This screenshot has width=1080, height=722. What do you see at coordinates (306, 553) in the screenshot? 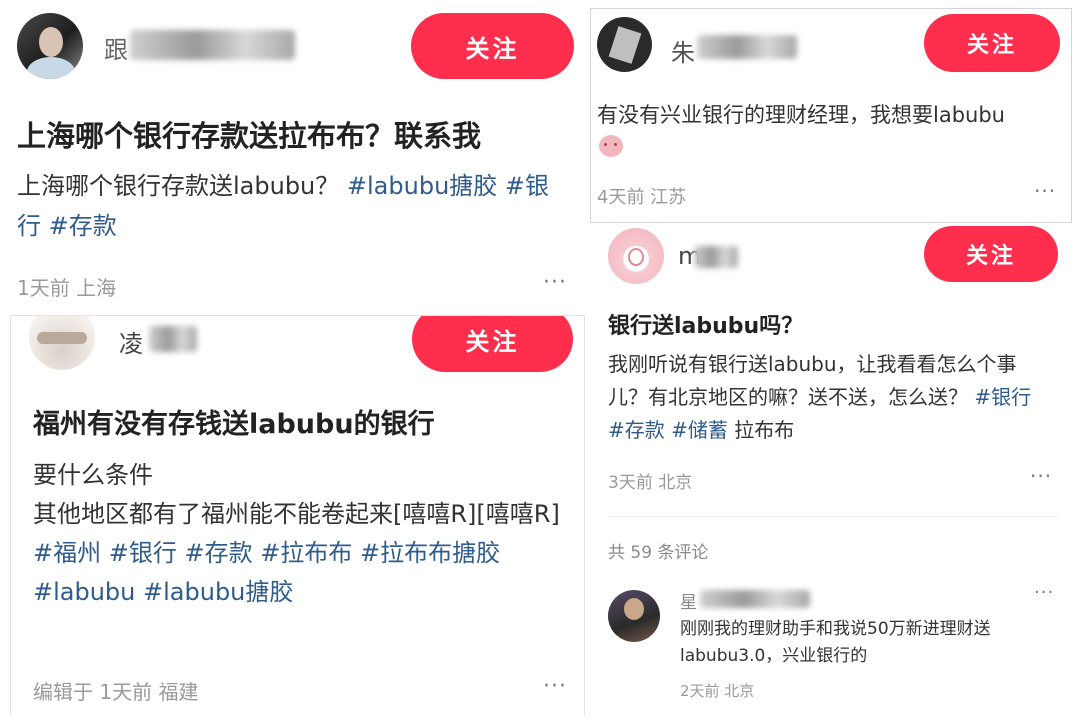
I see `hashtag: #拉布布` at bounding box center [306, 553].